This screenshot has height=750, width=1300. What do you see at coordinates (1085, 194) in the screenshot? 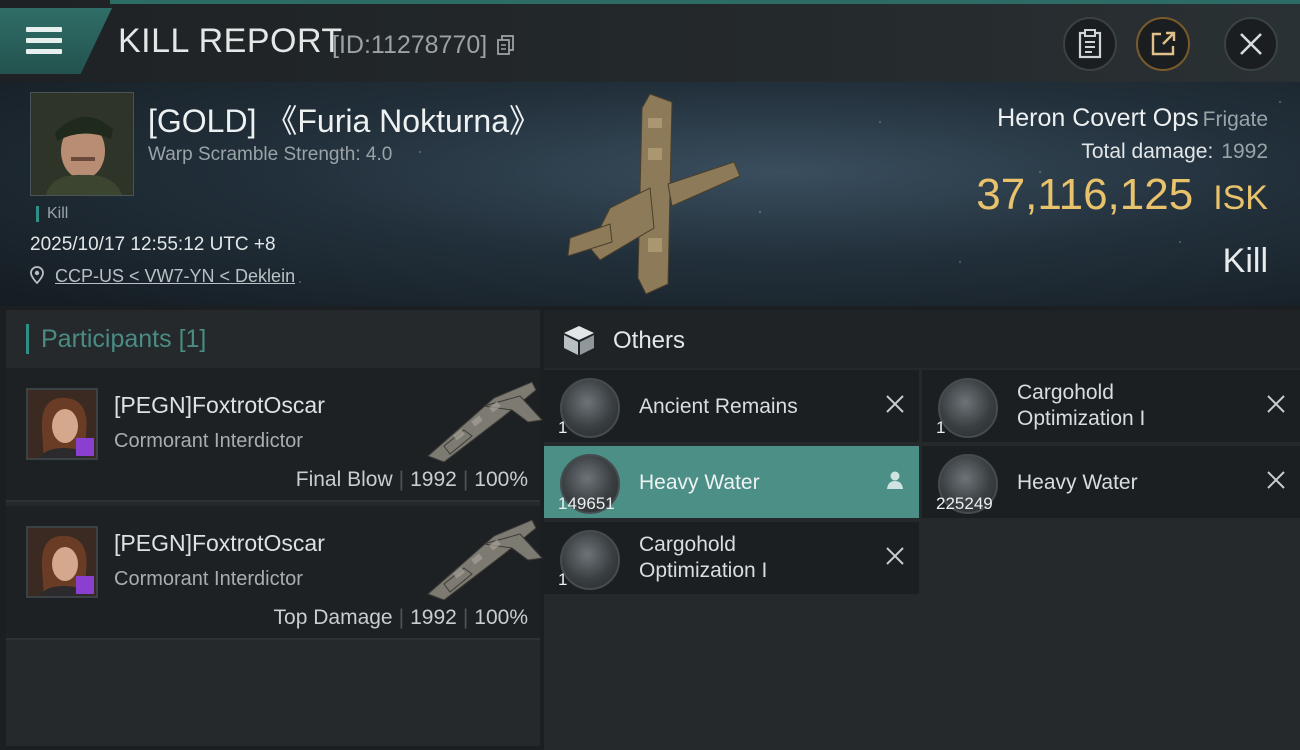
I see `isk-amount: 37,116,125` at bounding box center [1085, 194].